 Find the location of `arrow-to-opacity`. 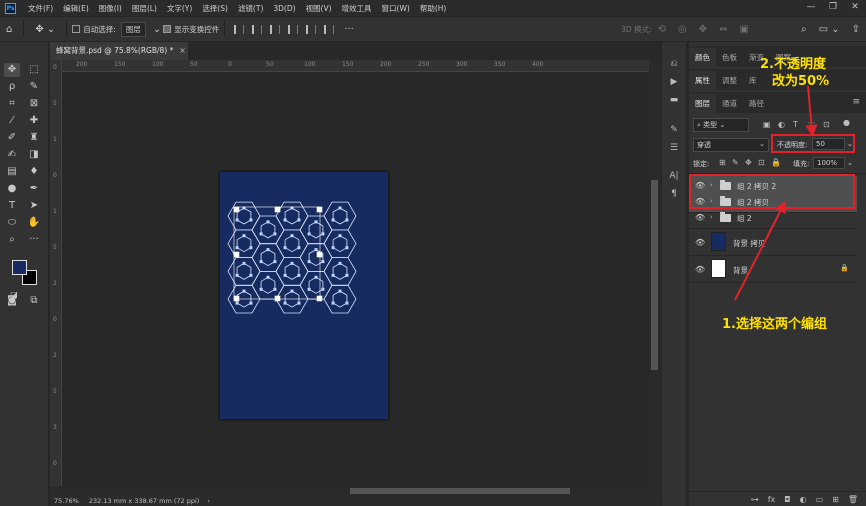

arrow-to-opacity is located at coordinates (811, 111).